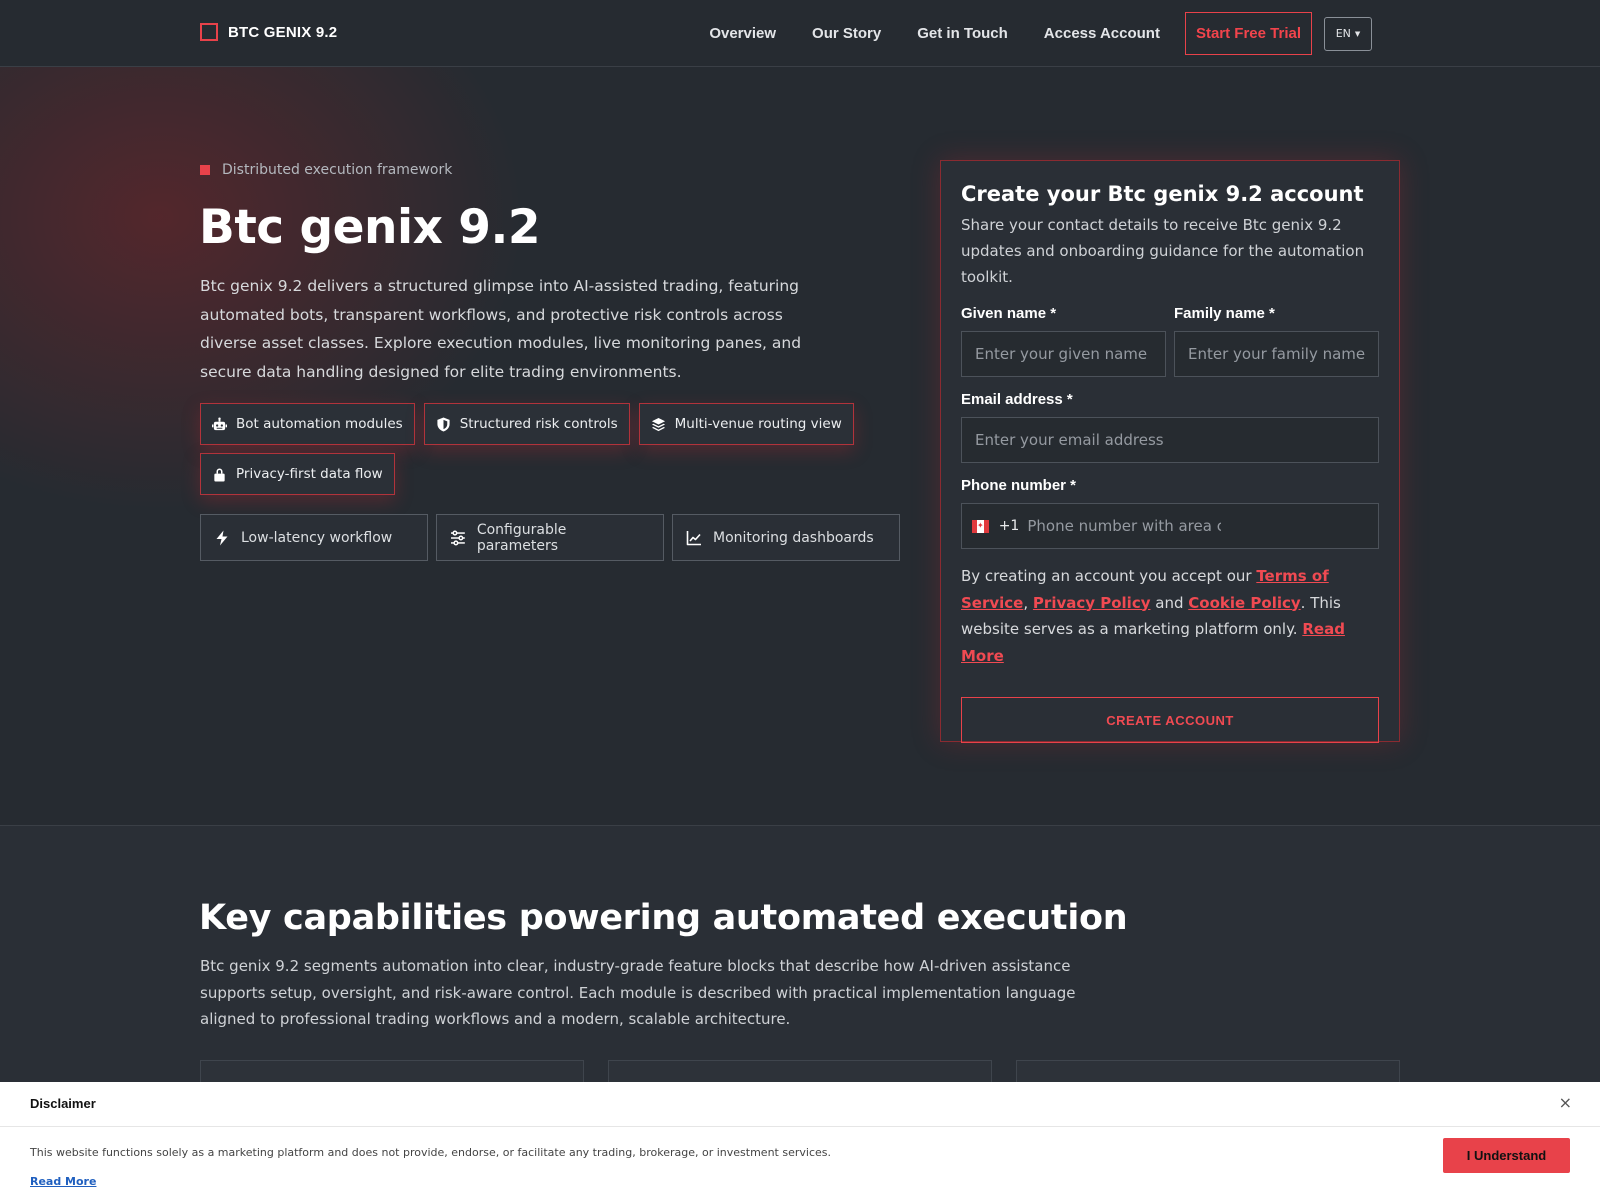  I want to click on nav-link-get-in-touch: Get in Touch, so click(962, 34).